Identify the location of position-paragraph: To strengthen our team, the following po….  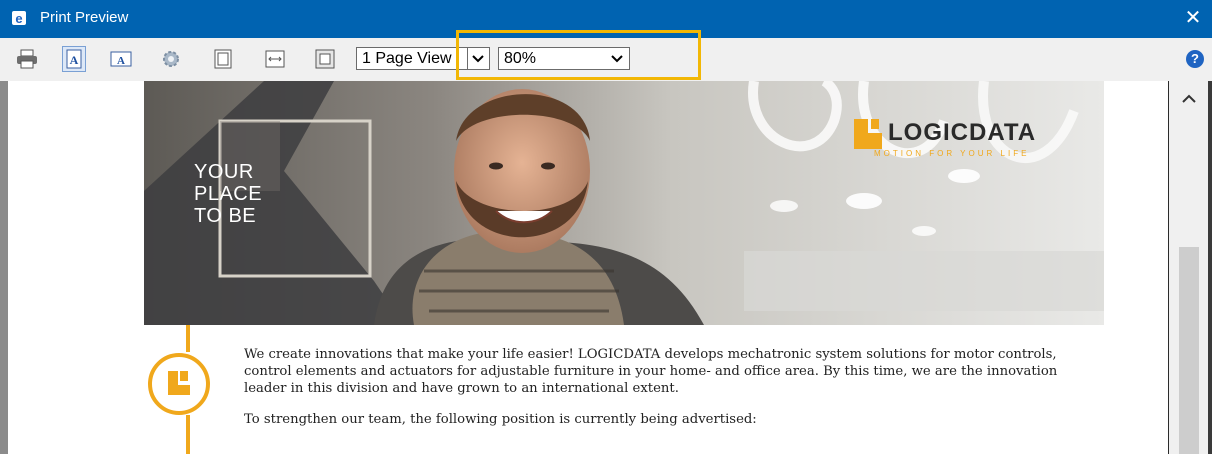
(500, 419).